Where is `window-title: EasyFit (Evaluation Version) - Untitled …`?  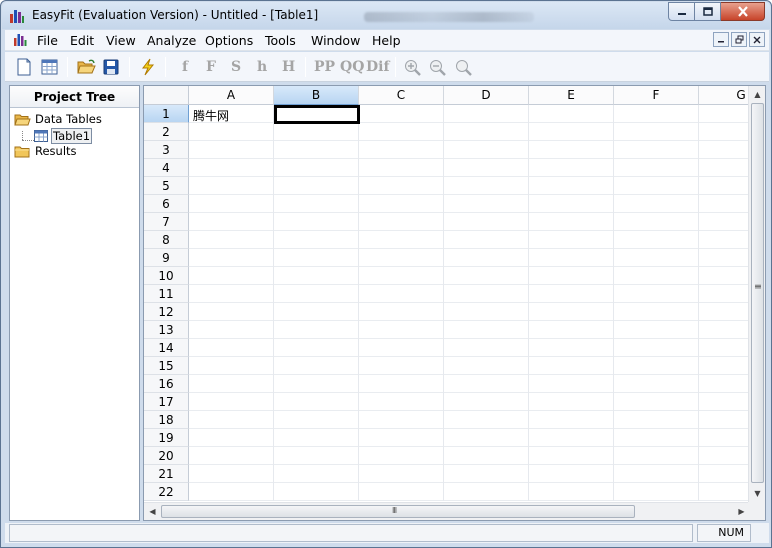 window-title: EasyFit (Evaluation Version) - Untitled … is located at coordinates (175, 15).